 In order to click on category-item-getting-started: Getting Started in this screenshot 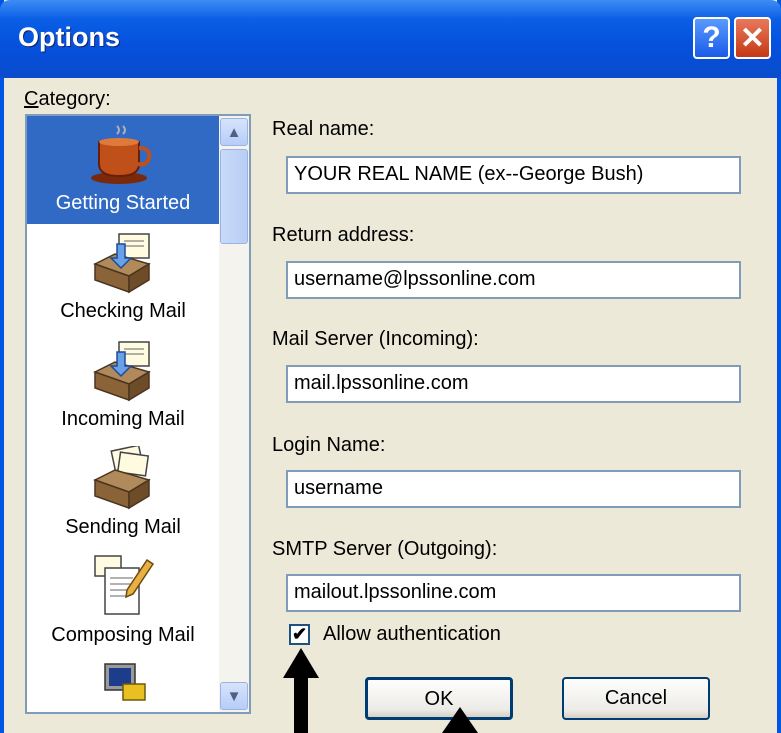, I will do `click(123, 170)`.